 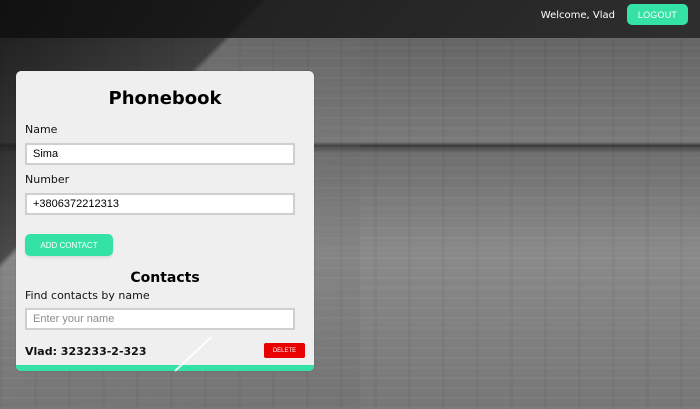 I want to click on logout-button: LOGOUT, so click(x=657, y=14).